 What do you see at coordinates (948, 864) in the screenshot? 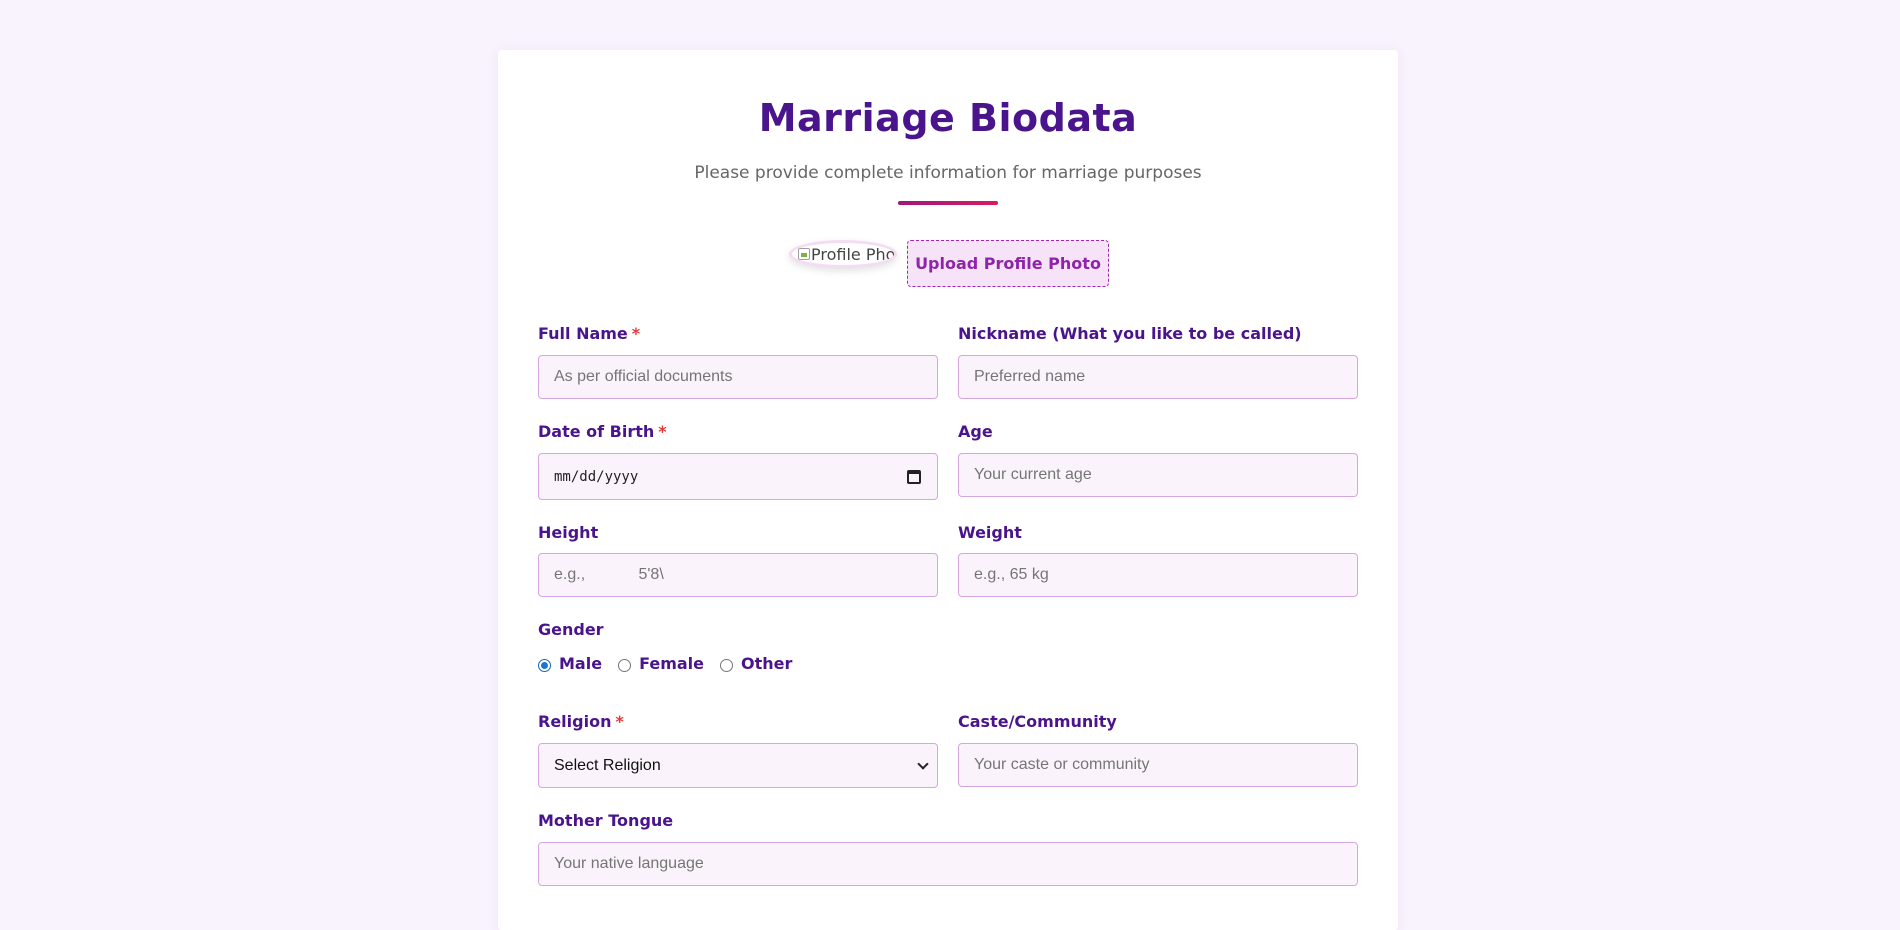
I see `mother-tongue-input: Your native language` at bounding box center [948, 864].